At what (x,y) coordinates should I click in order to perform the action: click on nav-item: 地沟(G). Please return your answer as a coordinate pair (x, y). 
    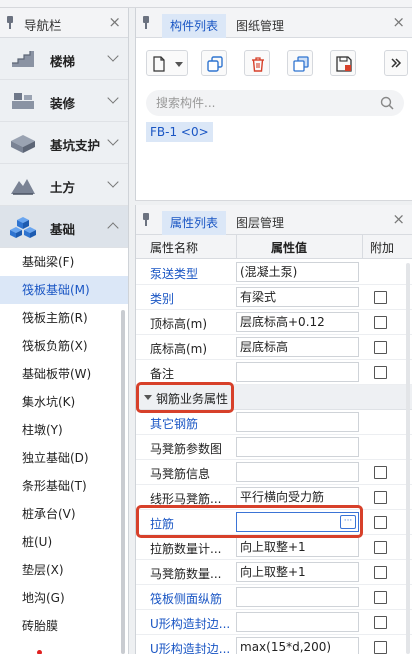
    Looking at the image, I should click on (64, 598).